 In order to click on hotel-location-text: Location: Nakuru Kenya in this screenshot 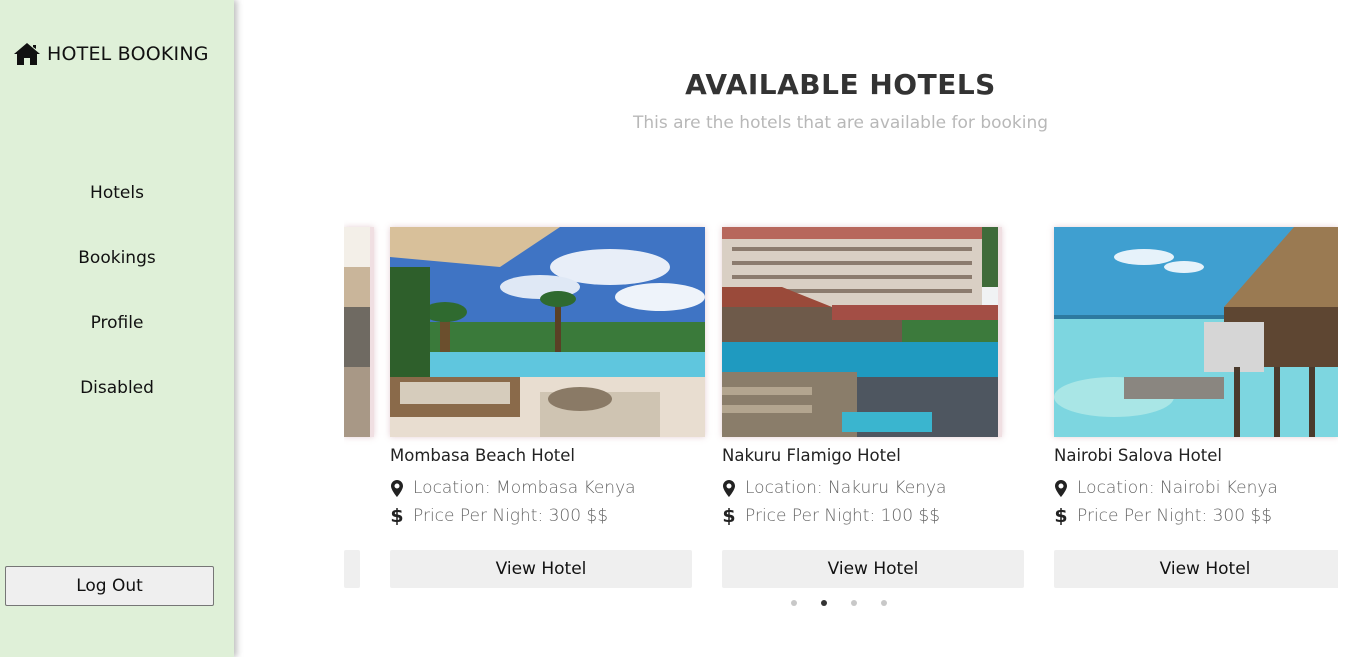, I will do `click(846, 488)`.